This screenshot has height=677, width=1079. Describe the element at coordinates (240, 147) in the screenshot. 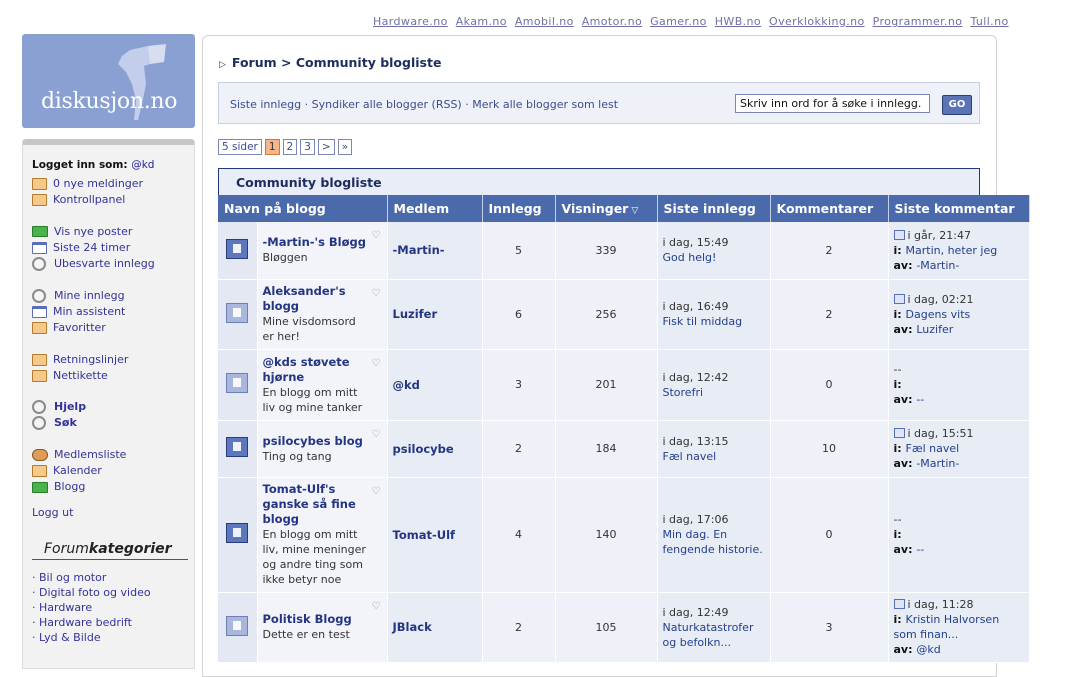

I see `page-count-label: 5 sider` at that location.